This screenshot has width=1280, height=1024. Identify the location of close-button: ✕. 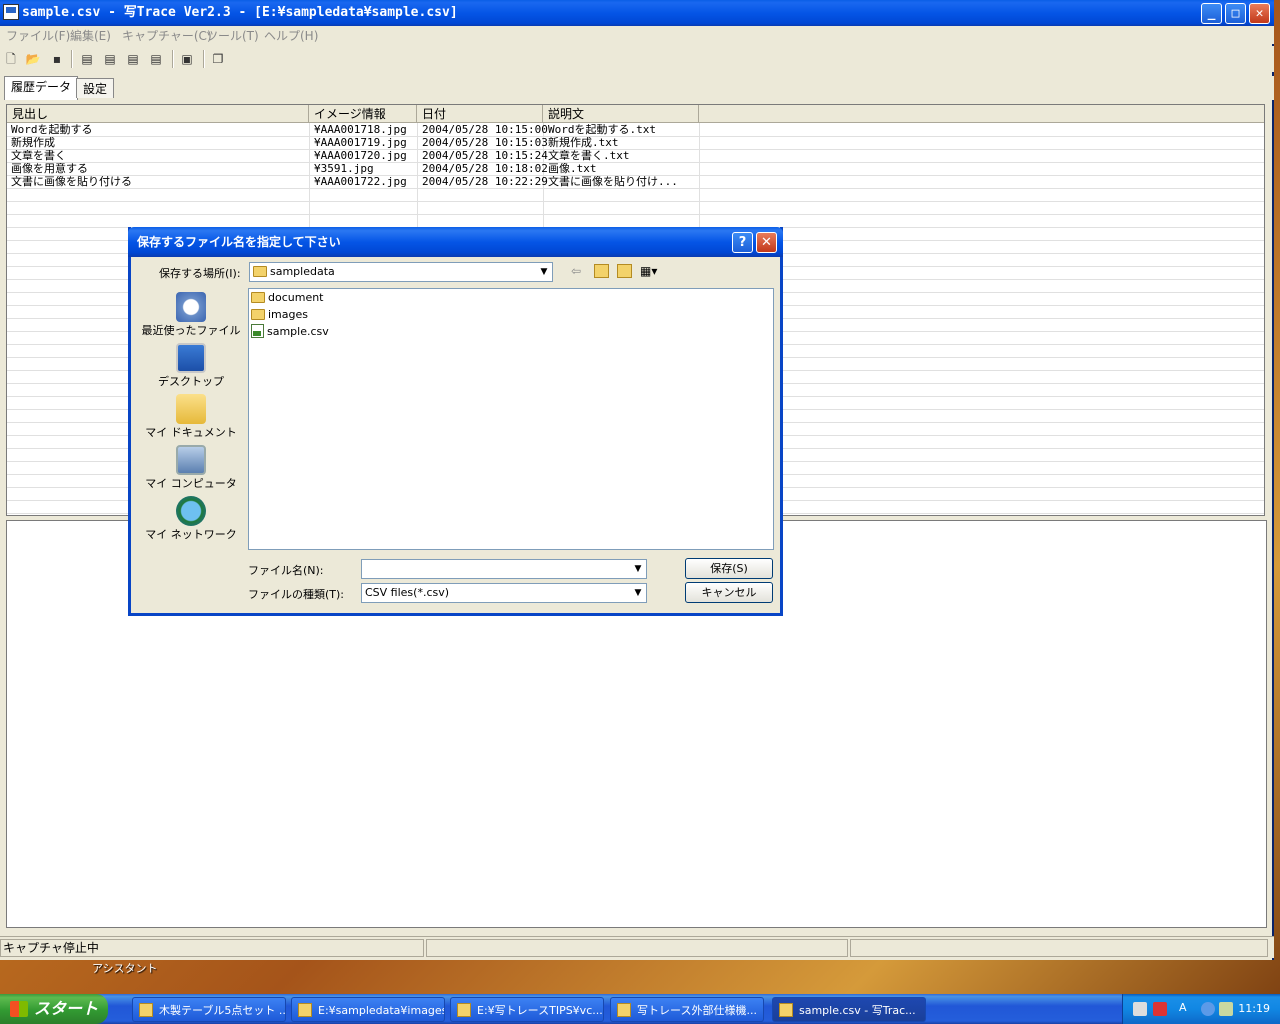
(1259, 13).